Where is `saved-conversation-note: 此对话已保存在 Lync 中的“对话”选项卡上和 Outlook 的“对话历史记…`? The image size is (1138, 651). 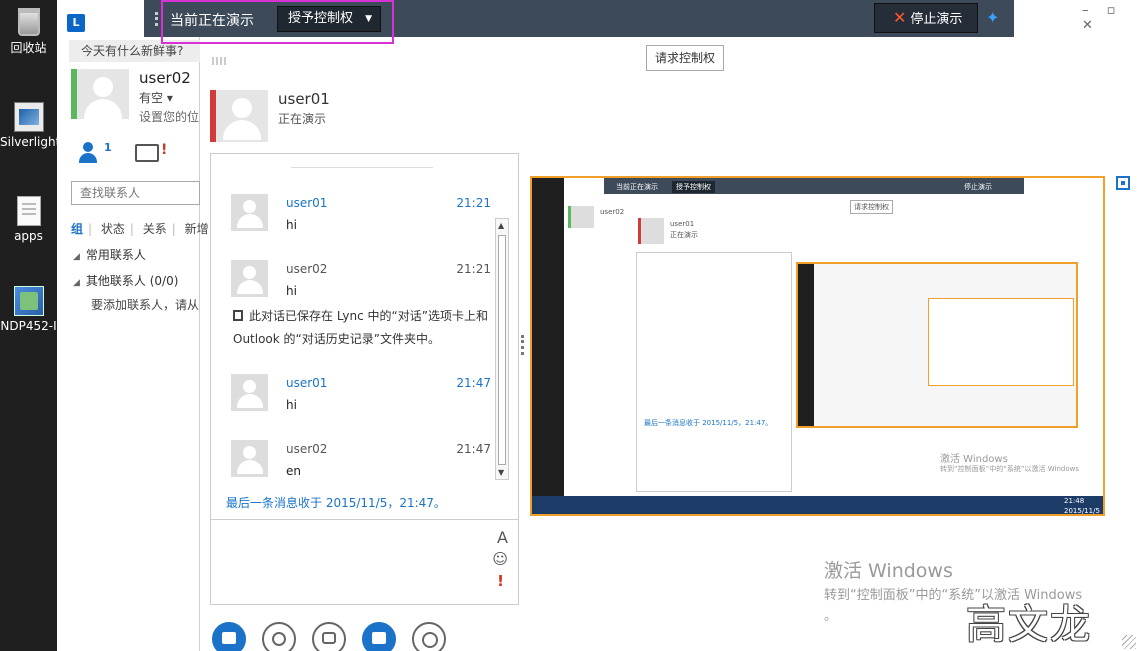
saved-conversation-note: 此对话已保存在 Lync 中的“对话”选项卡上和 Outlook 的“对话历史记… is located at coordinates (368, 328).